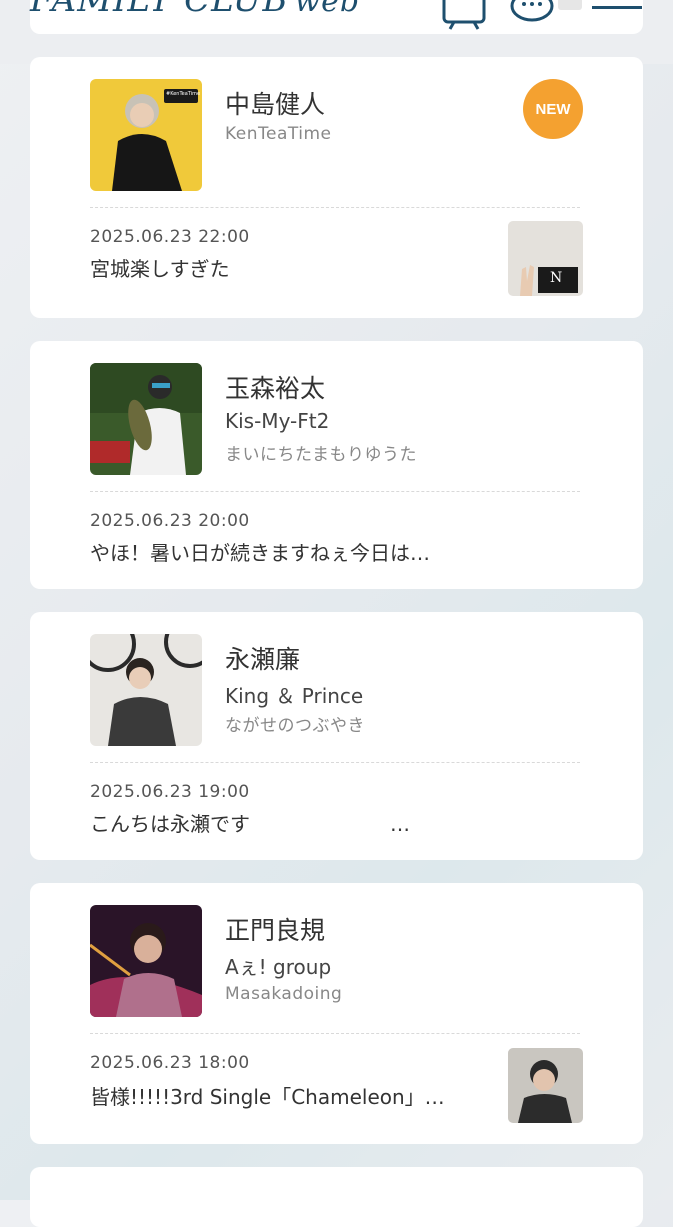  What do you see at coordinates (170, 1063) in the screenshot?
I see `post-date: 2025.06.23 18:00` at bounding box center [170, 1063].